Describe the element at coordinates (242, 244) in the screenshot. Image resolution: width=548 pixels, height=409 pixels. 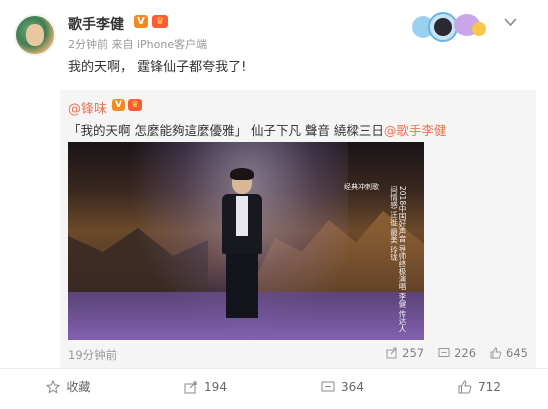
I see `singer-figure` at that location.